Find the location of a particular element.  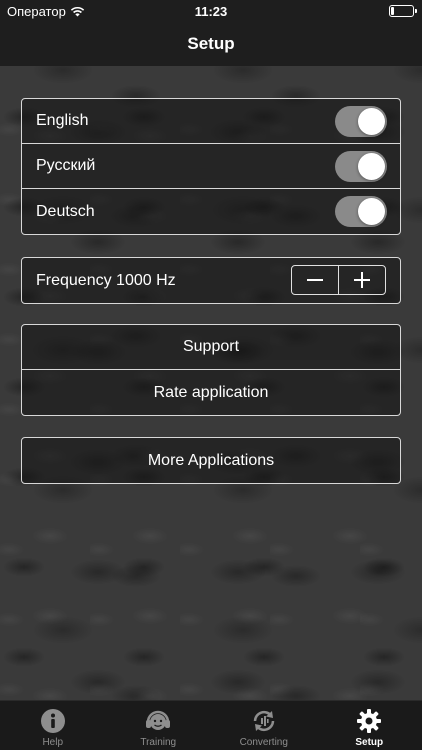

refresh-icon is located at coordinates (263, 721).